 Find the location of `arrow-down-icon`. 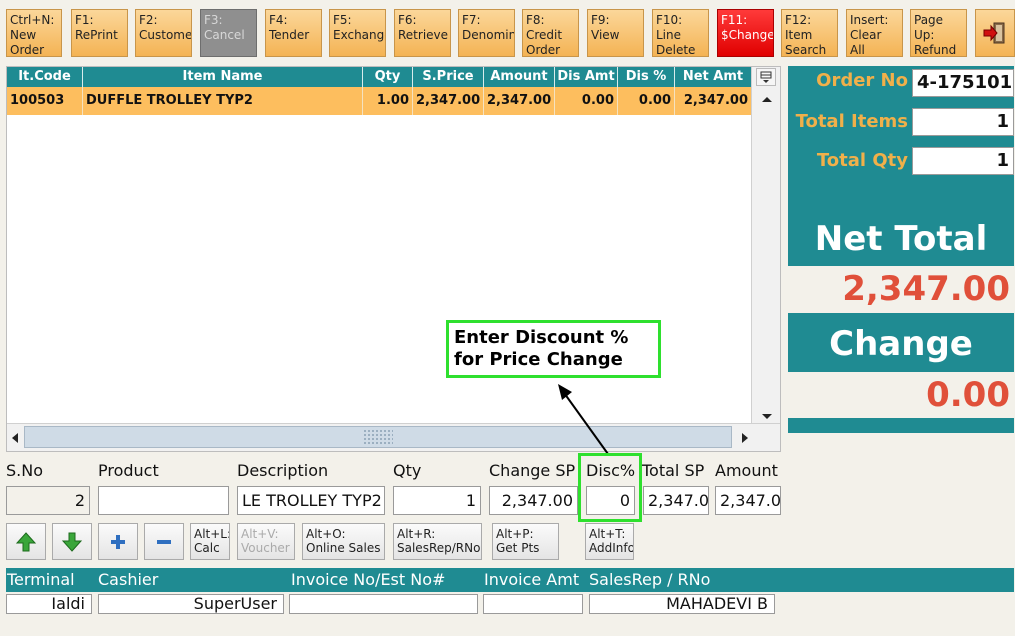

arrow-down-icon is located at coordinates (72, 542).